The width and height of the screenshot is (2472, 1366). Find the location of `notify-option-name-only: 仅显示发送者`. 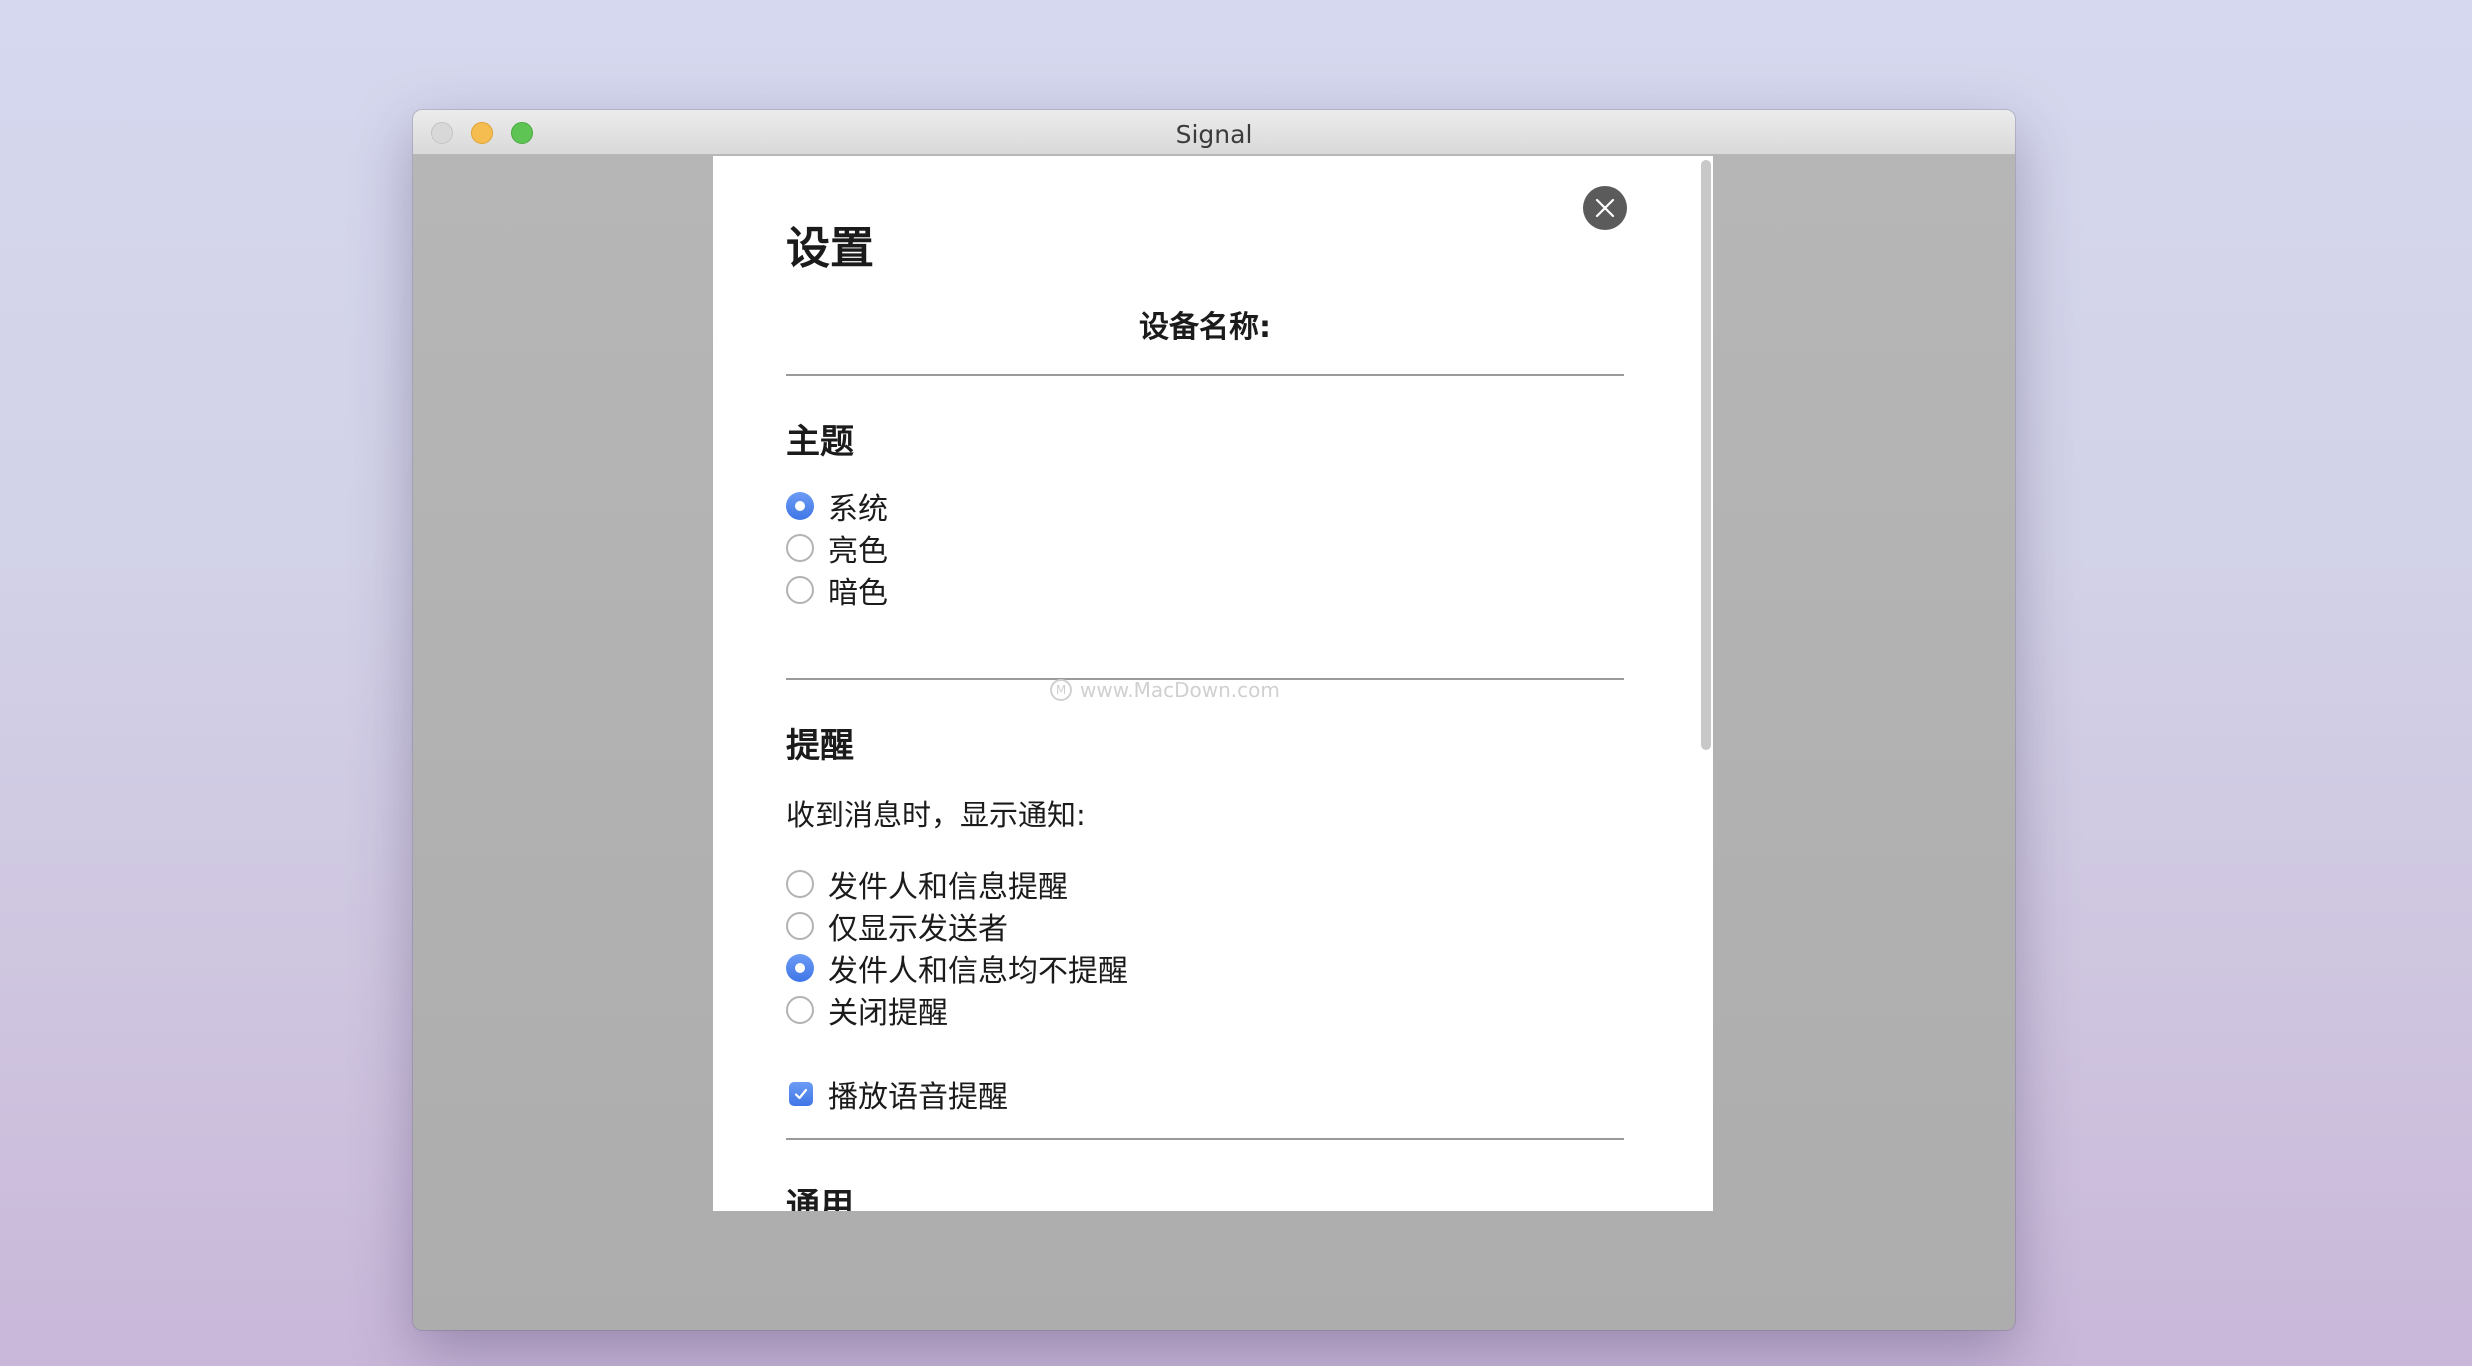

notify-option-name-only: 仅显示发送者 is located at coordinates (897, 926).